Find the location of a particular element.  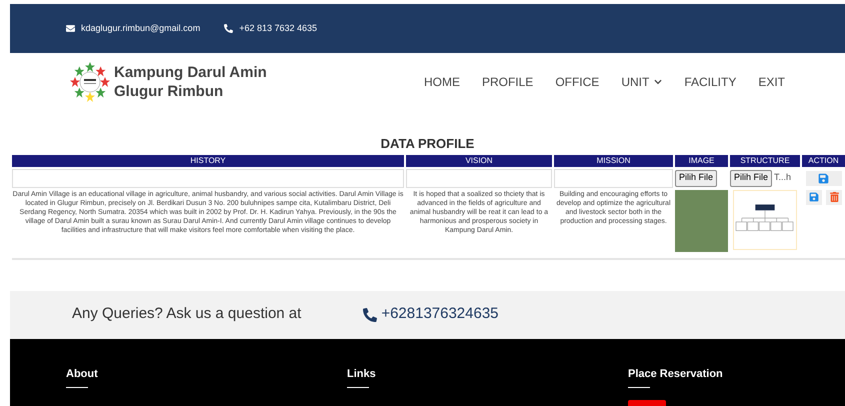

caret-icon is located at coordinates (658, 82).